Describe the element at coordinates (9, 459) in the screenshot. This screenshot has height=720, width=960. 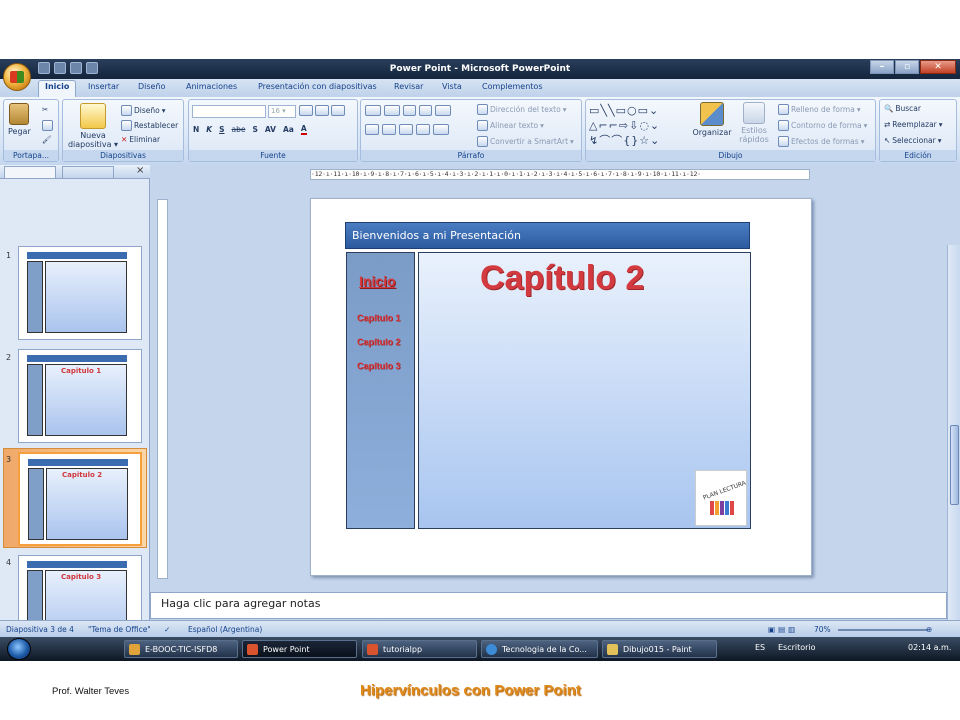
I see `slide-number: 3` at that location.